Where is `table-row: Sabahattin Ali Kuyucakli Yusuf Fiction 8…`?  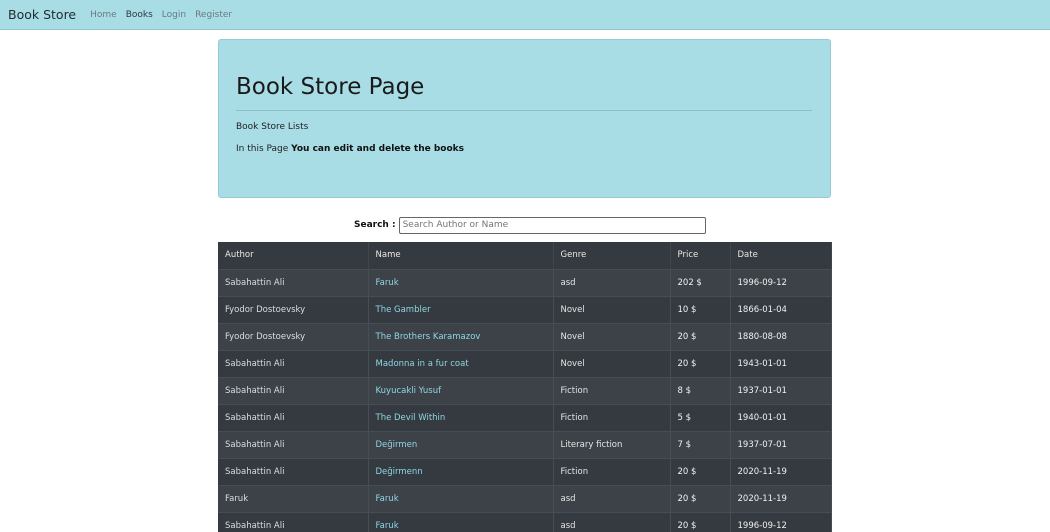 table-row: Sabahattin Ali Kuyucakli Yusuf Fiction 8… is located at coordinates (525, 390).